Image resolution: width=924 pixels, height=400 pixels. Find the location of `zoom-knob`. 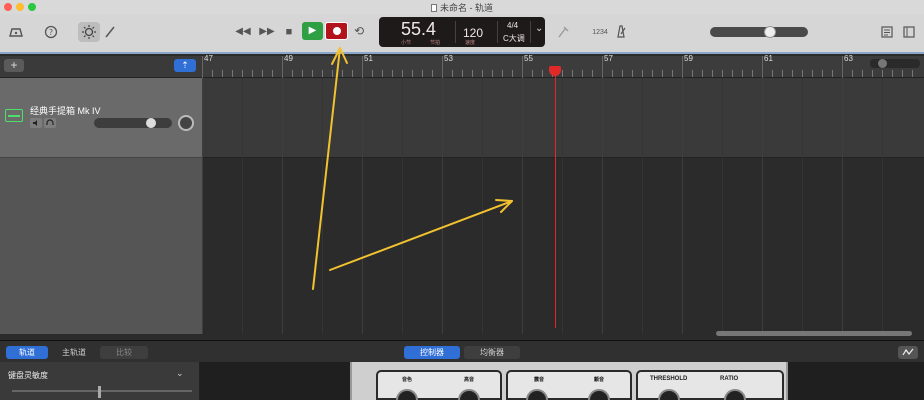

zoom-knob is located at coordinates (882, 63).